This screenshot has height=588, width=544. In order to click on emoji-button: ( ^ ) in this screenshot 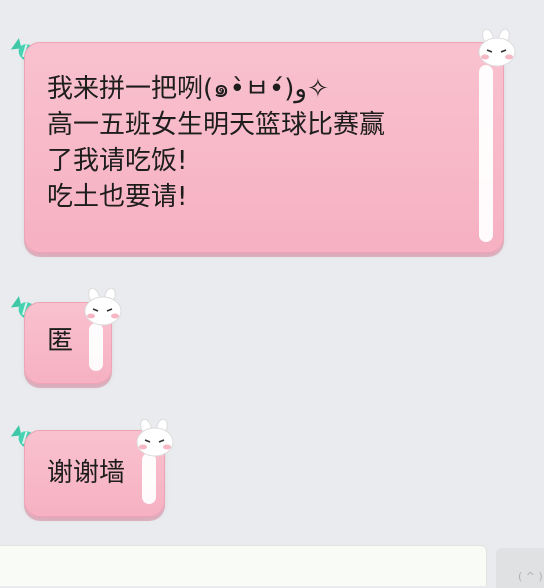, I will do `click(520, 568)`.